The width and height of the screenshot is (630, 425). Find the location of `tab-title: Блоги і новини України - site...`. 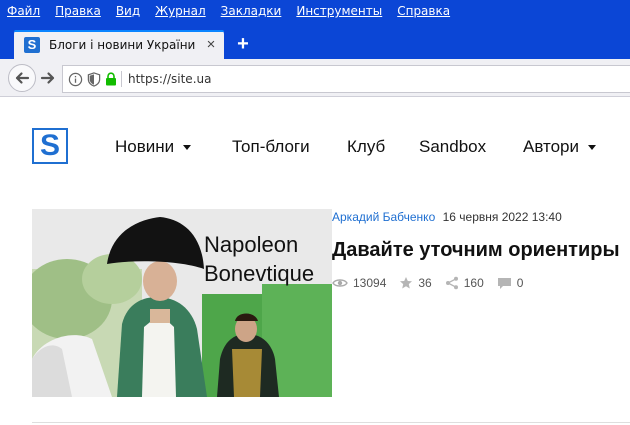

tab-title: Блоги і новини України - site... is located at coordinates (124, 44).